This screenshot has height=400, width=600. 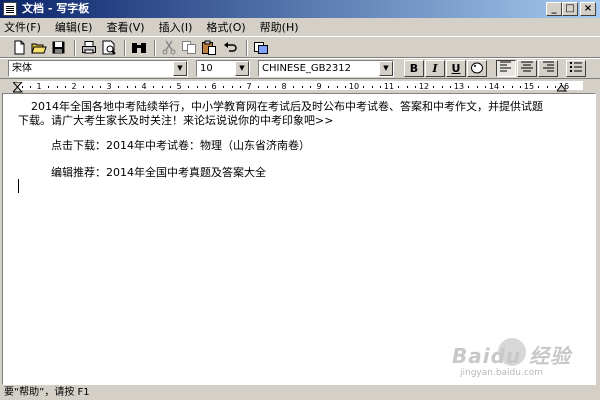 I want to click on print-icon, so click(x=89, y=47).